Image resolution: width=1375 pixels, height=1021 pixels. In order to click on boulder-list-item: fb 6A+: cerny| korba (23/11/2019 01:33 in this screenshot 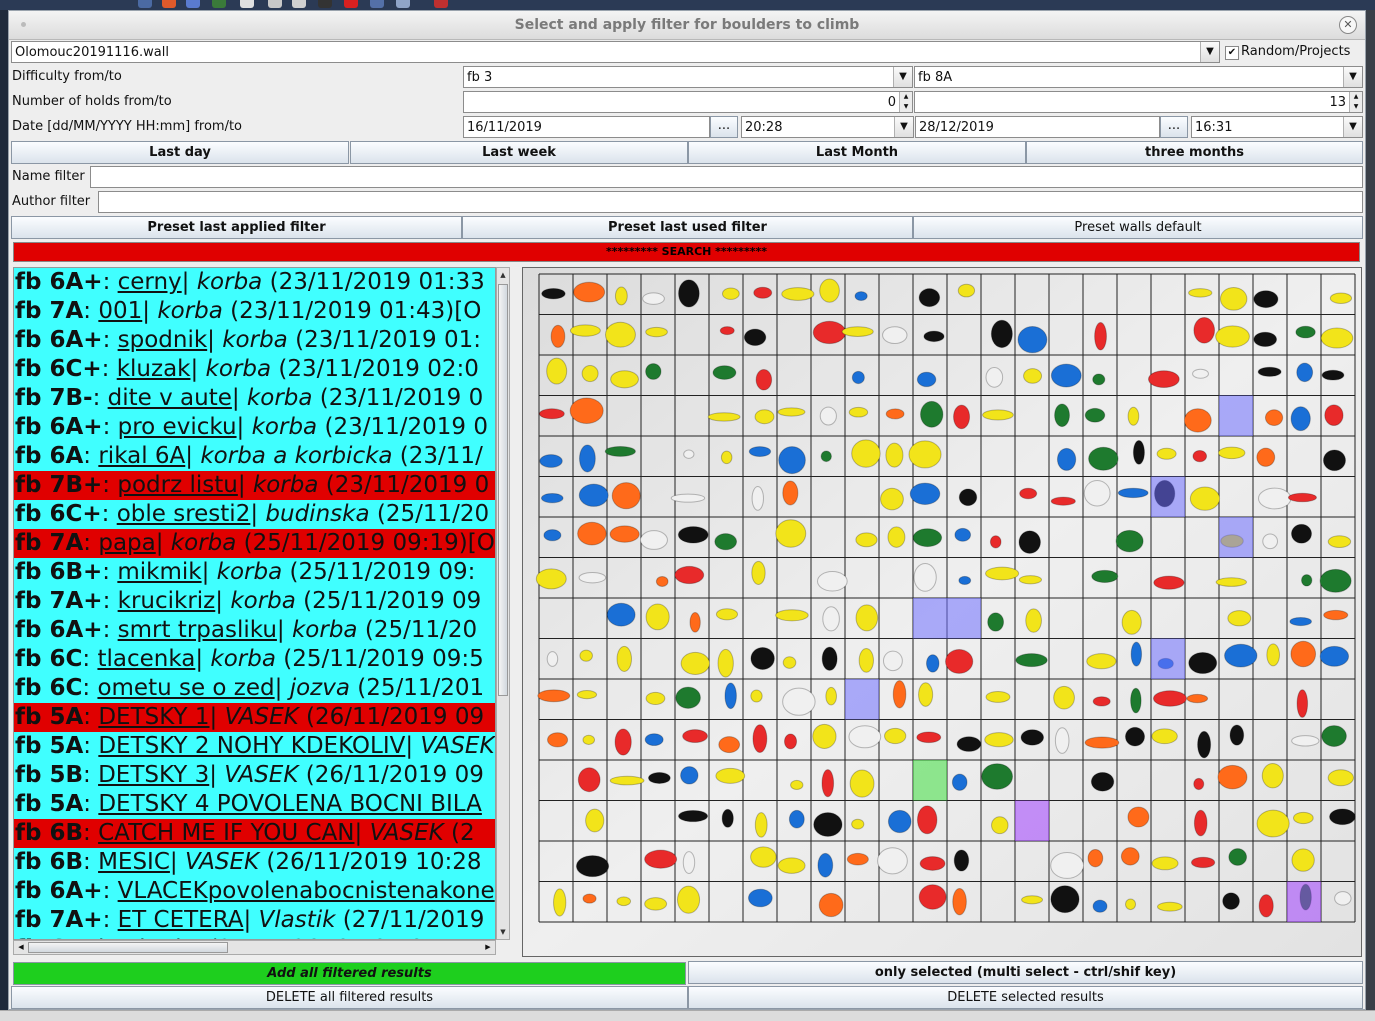, I will do `click(254, 282)`.